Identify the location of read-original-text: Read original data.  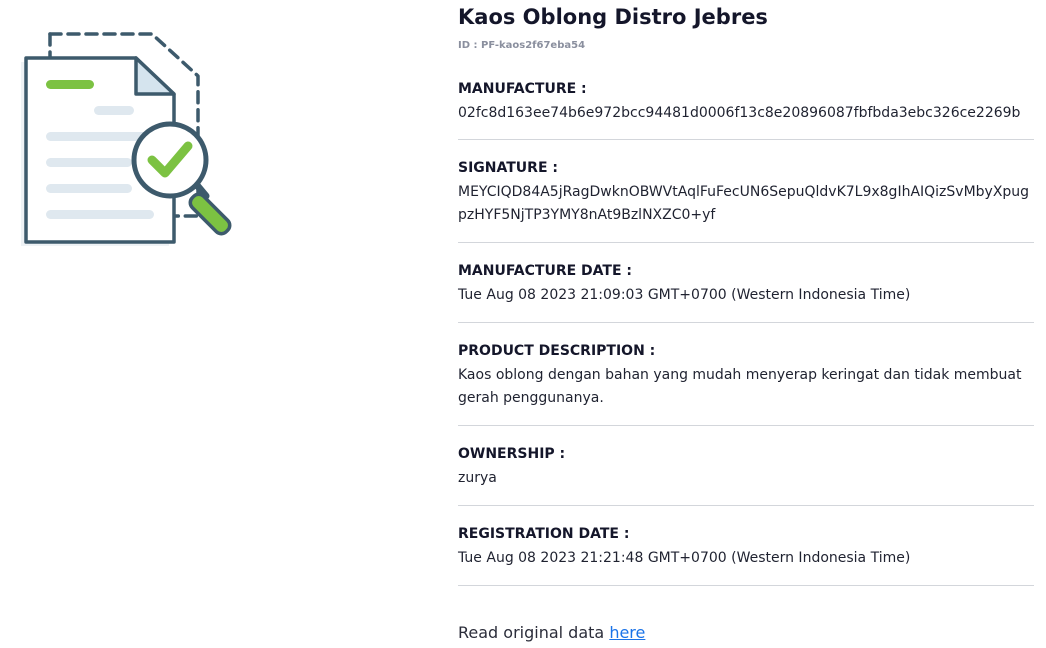
(531, 632).